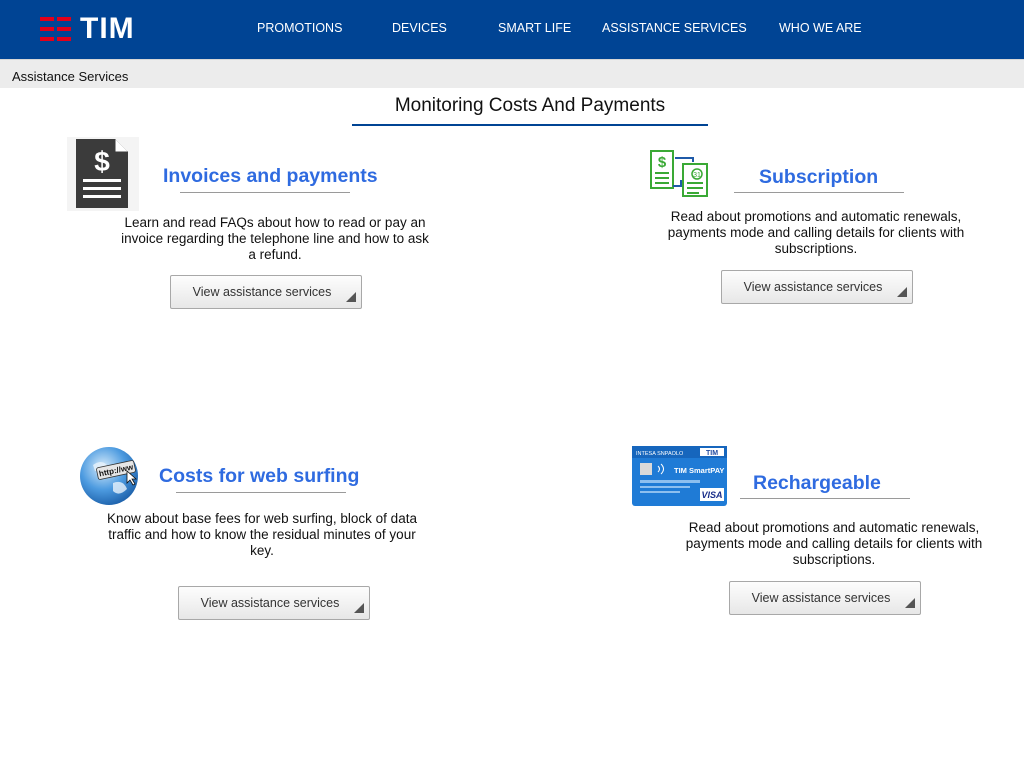 Image resolution: width=1024 pixels, height=768 pixels. Describe the element at coordinates (530, 125) in the screenshot. I see `title-underline` at that location.